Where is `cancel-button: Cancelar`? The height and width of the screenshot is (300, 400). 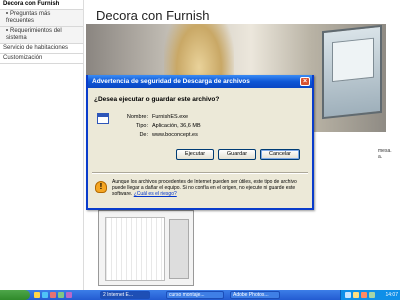
cancel-button: Cancelar is located at coordinates (280, 154).